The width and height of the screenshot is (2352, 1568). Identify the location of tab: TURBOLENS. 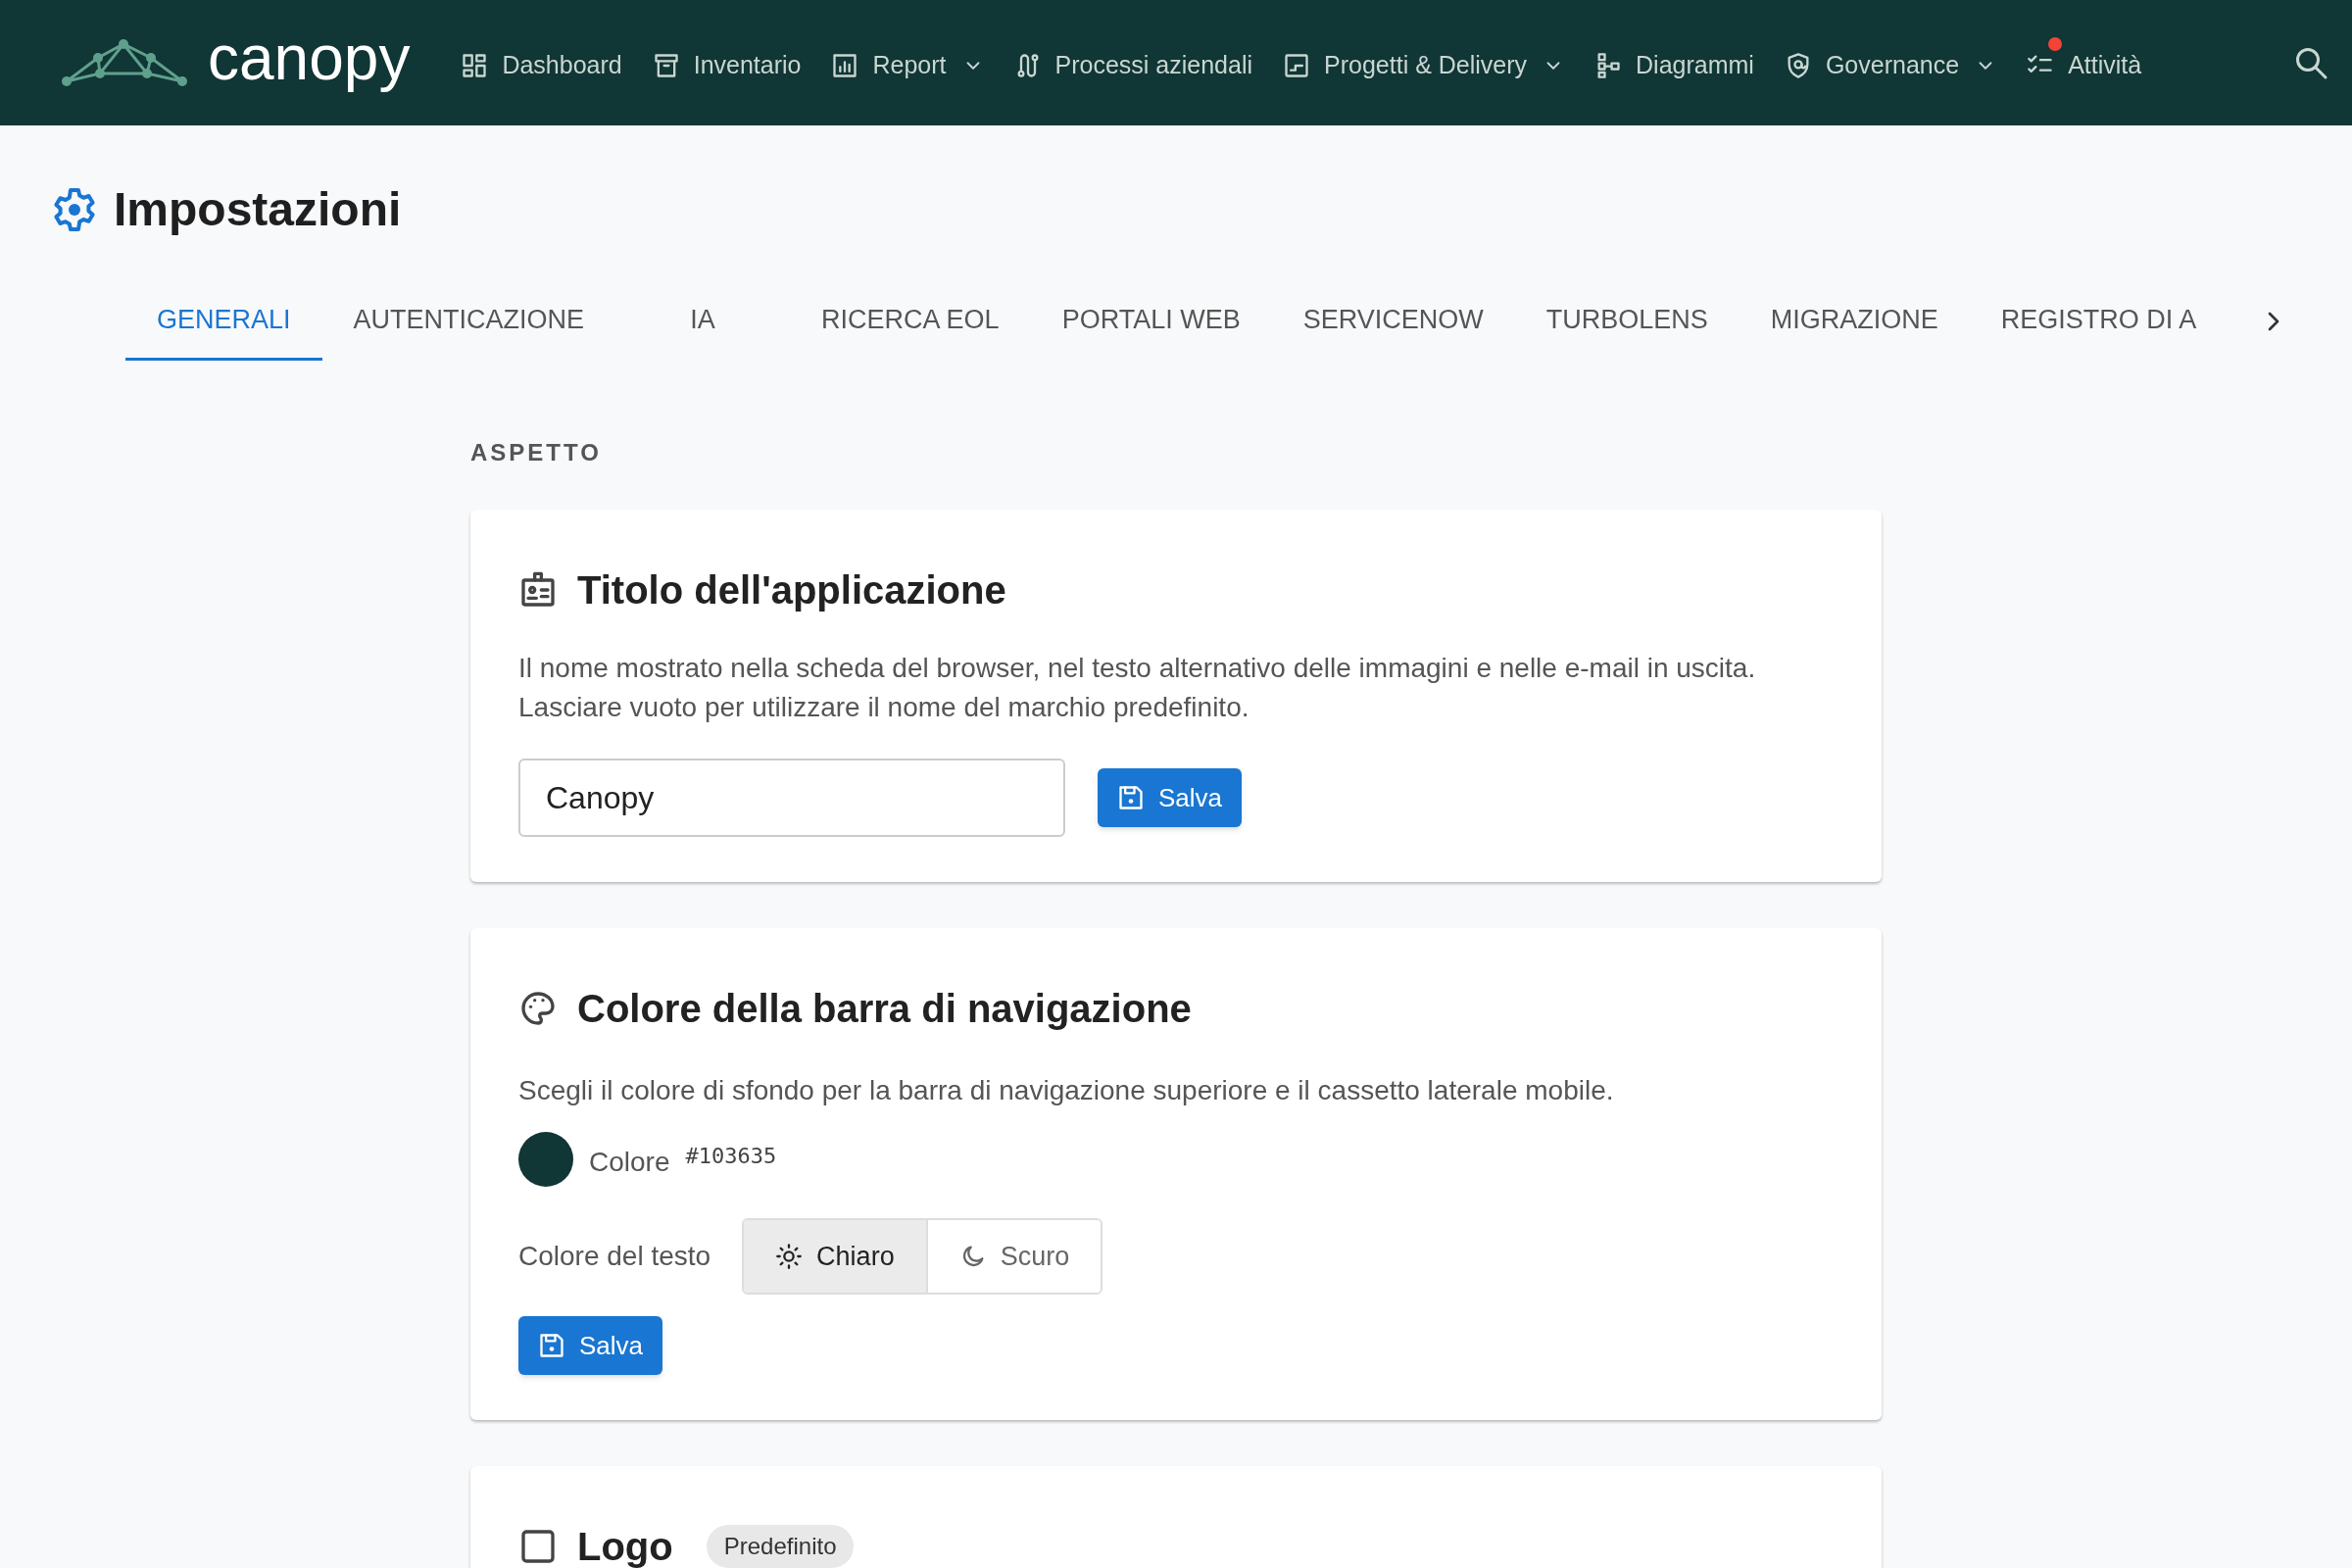
(1627, 321).